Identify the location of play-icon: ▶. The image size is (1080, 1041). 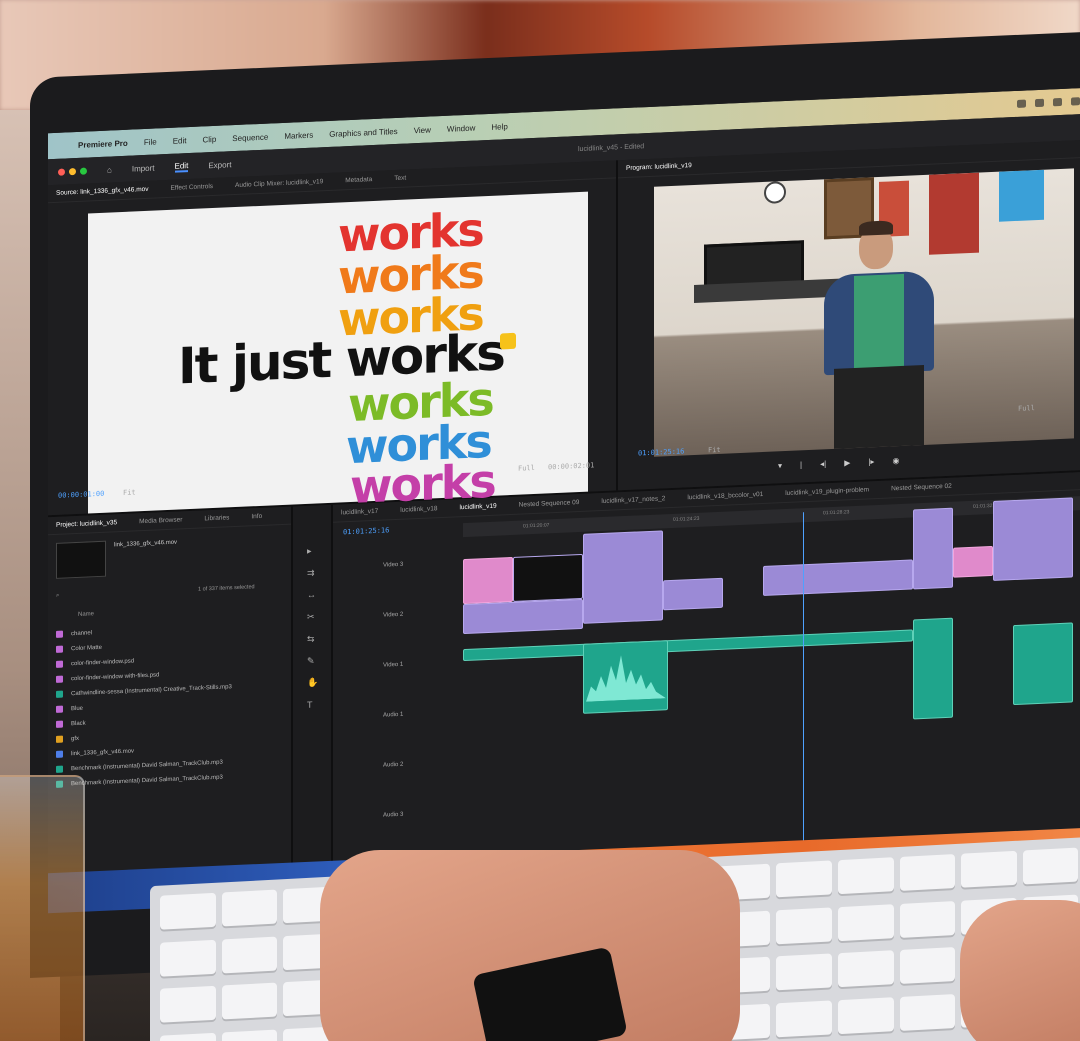
(847, 462).